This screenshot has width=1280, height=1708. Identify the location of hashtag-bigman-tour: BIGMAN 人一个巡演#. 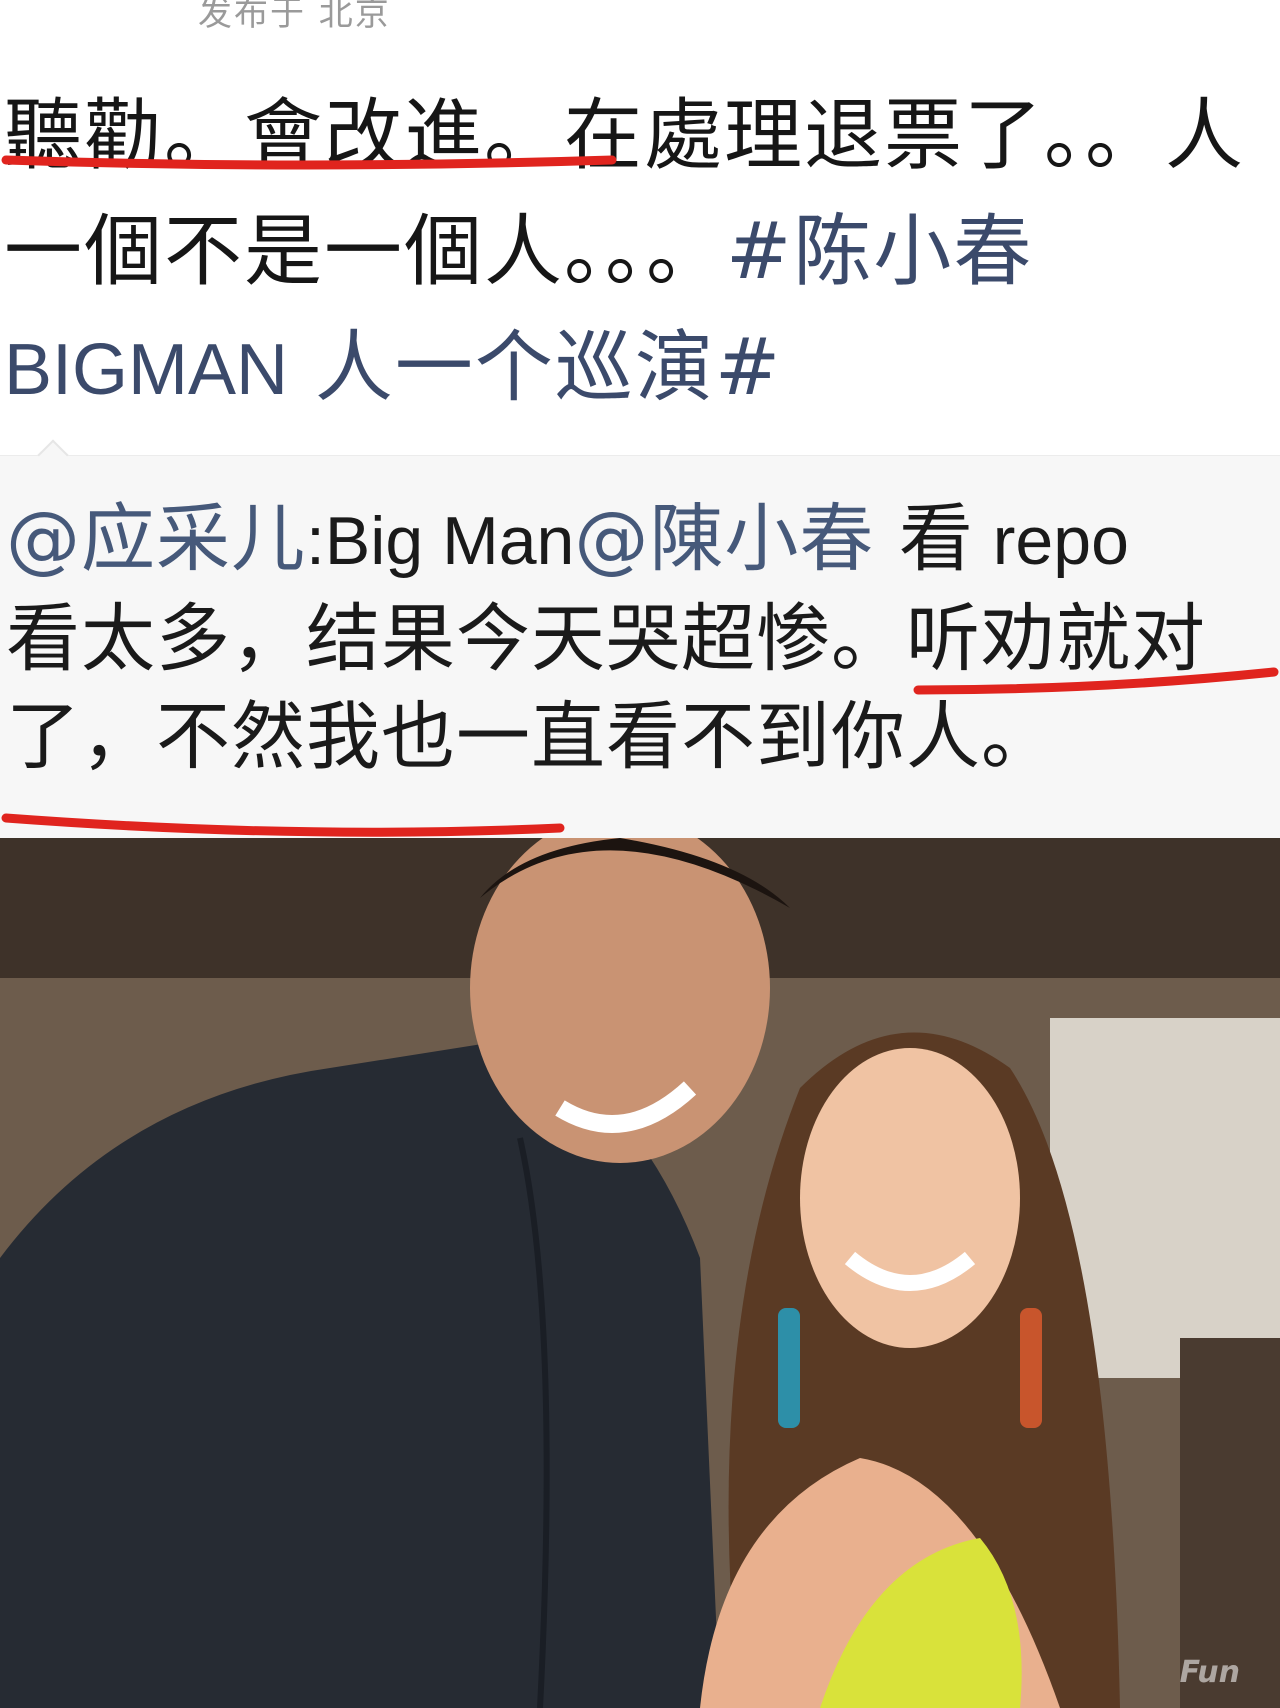
(640, 369).